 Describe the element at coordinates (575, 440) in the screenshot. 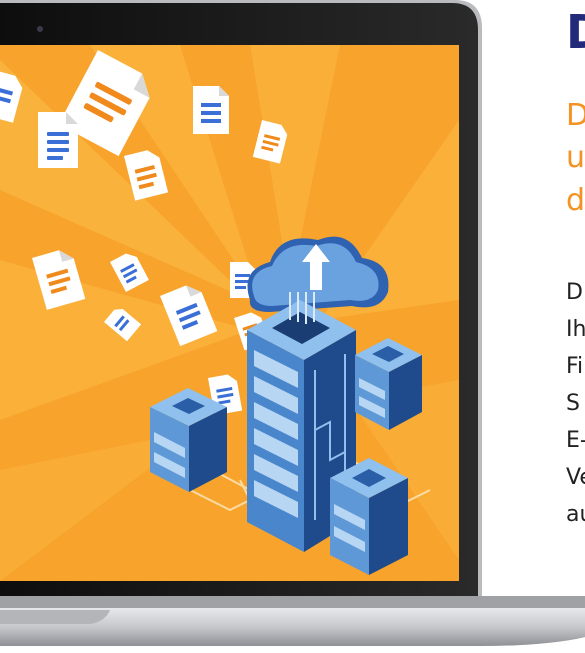

I see `body-line-5: E-` at that location.